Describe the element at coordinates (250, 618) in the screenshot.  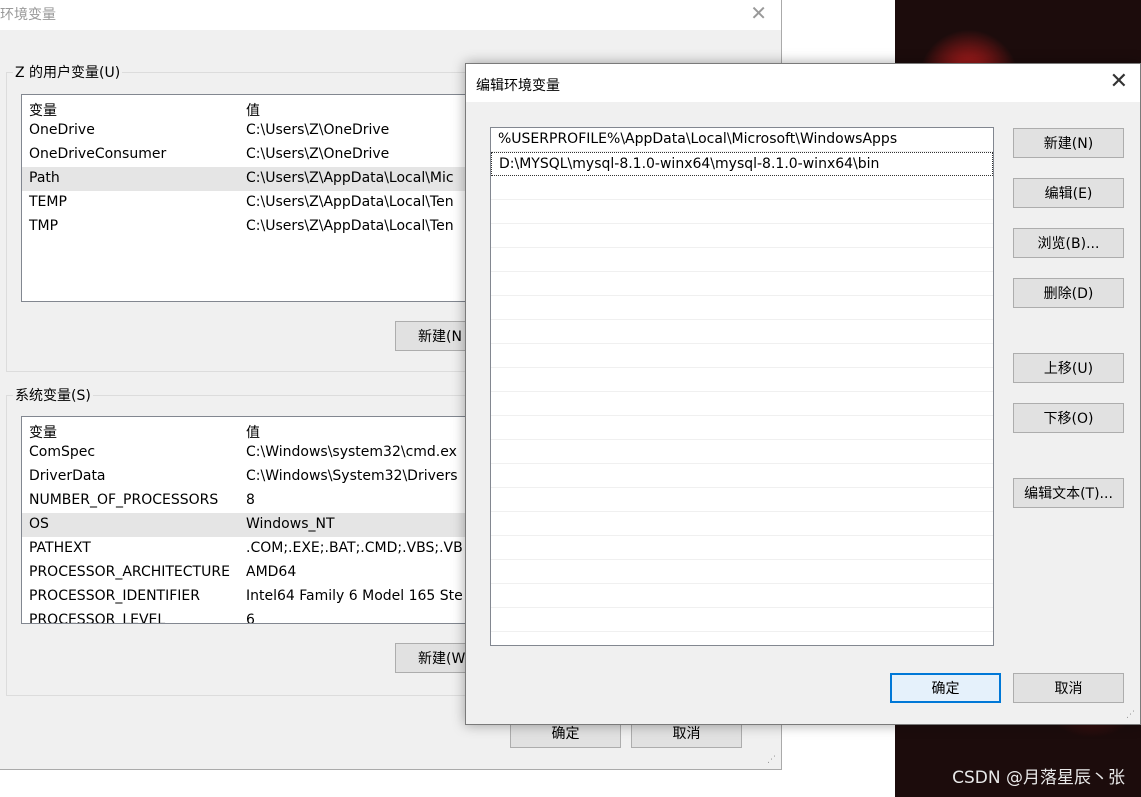
I see `row-value: 6` at that location.